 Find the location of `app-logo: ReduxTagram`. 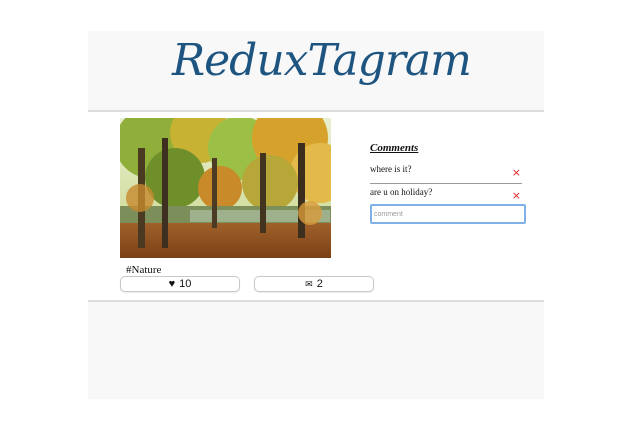

app-logo: ReduxTagram is located at coordinates (322, 60).